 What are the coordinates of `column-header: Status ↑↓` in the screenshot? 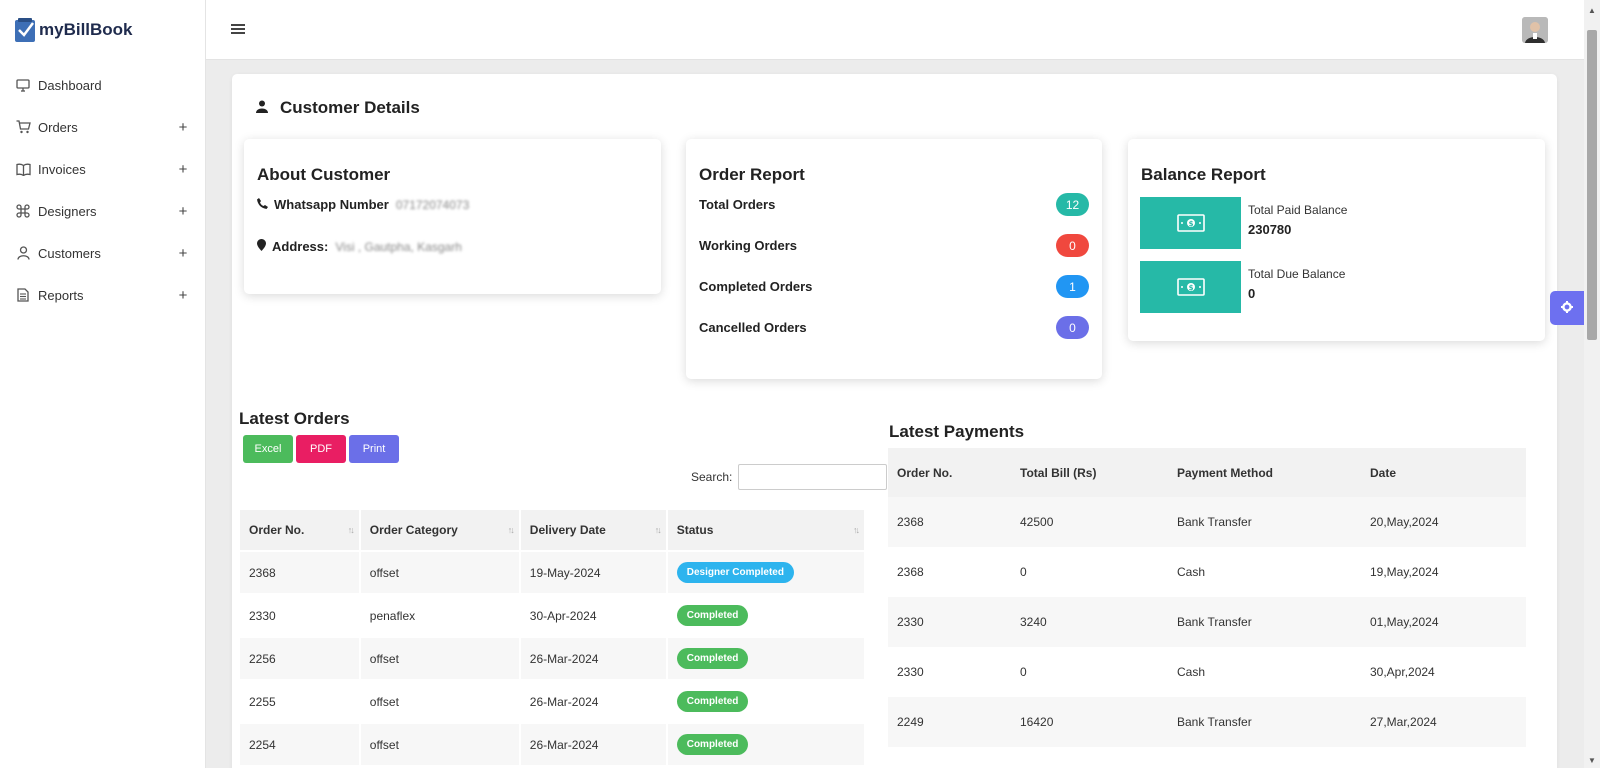 It's located at (765, 530).